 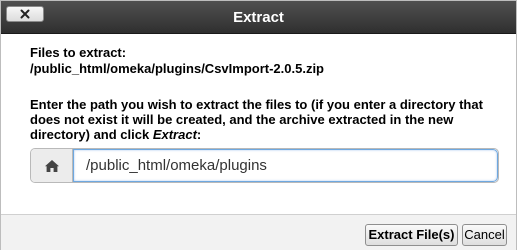 I want to click on home-icon, so click(x=51, y=165).